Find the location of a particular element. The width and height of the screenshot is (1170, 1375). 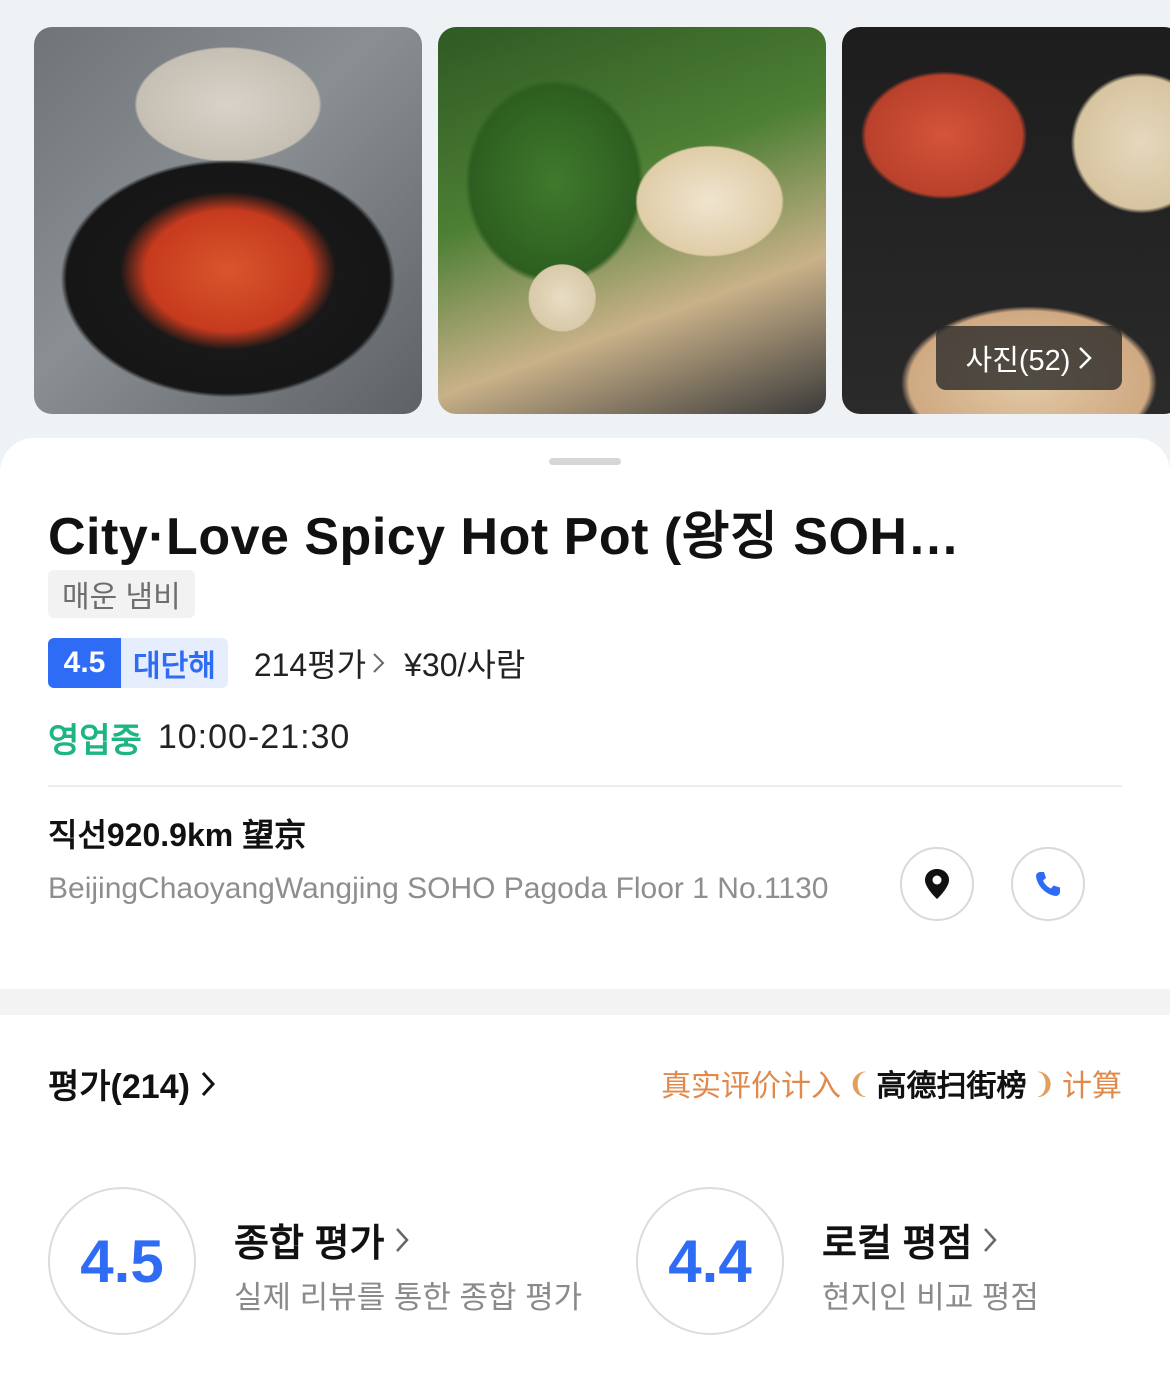

rating-badge: 4.5 대단해 is located at coordinates (138, 663).